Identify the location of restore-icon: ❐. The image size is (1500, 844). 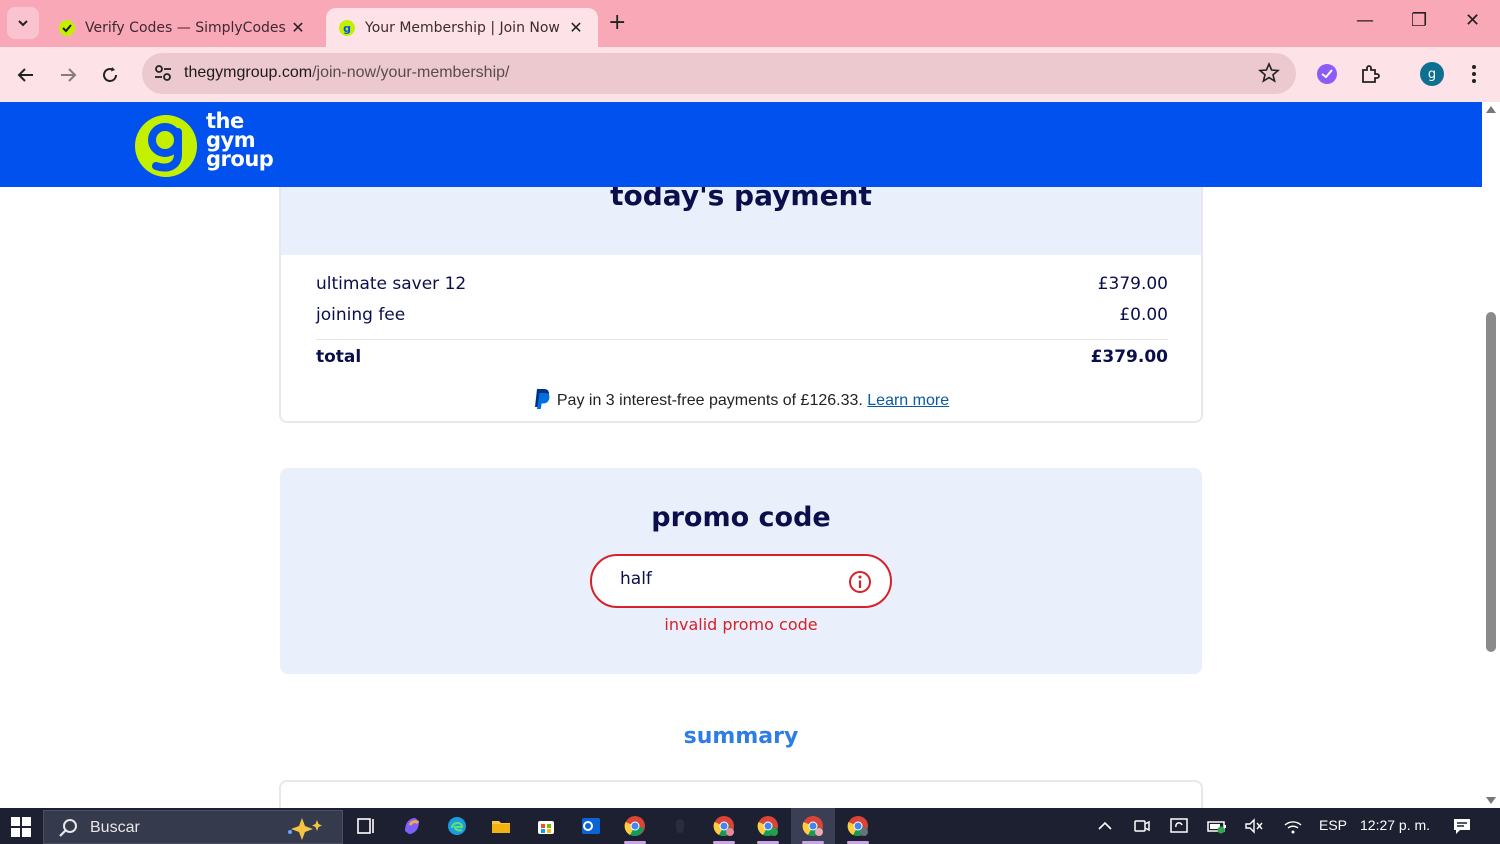
(1419, 20).